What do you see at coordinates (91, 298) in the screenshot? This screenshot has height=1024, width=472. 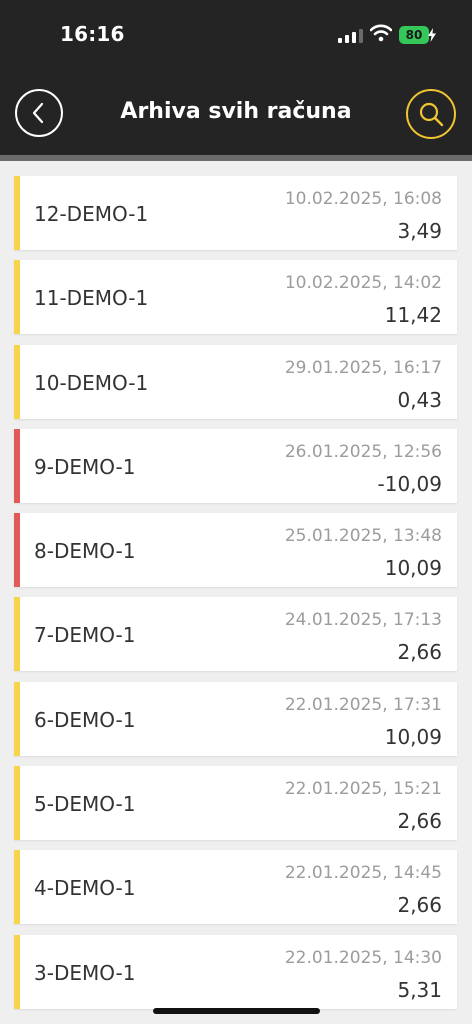 I see `receipt-number: 11-DEMO-1` at bounding box center [91, 298].